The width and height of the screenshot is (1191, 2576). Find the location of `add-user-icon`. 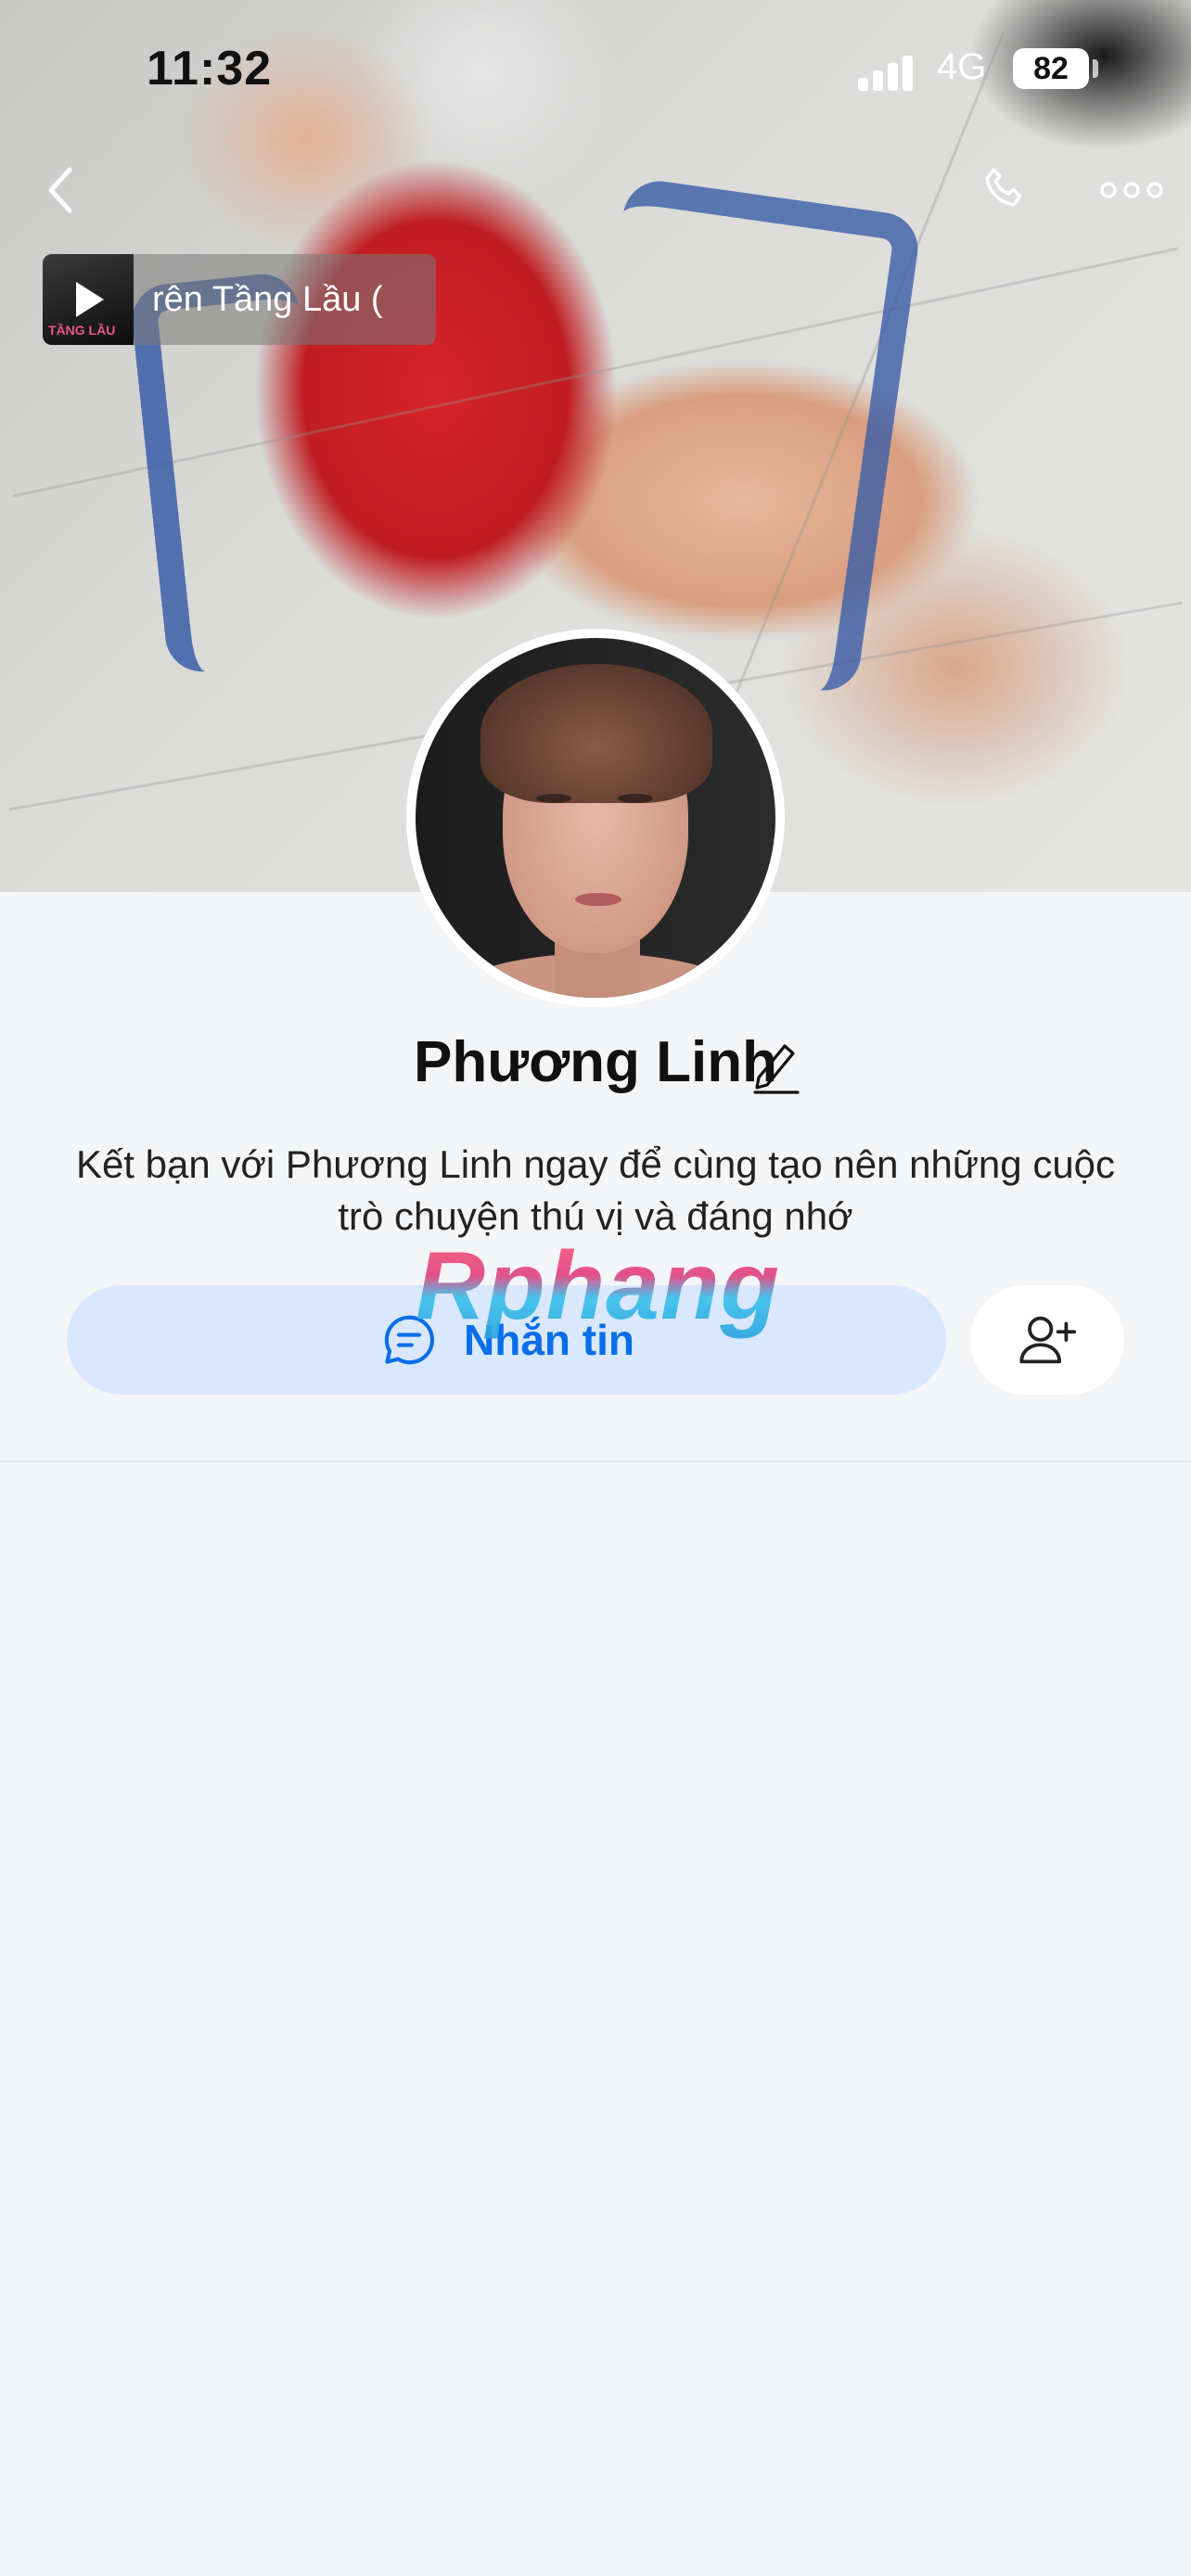

add-user-icon is located at coordinates (1048, 1340).